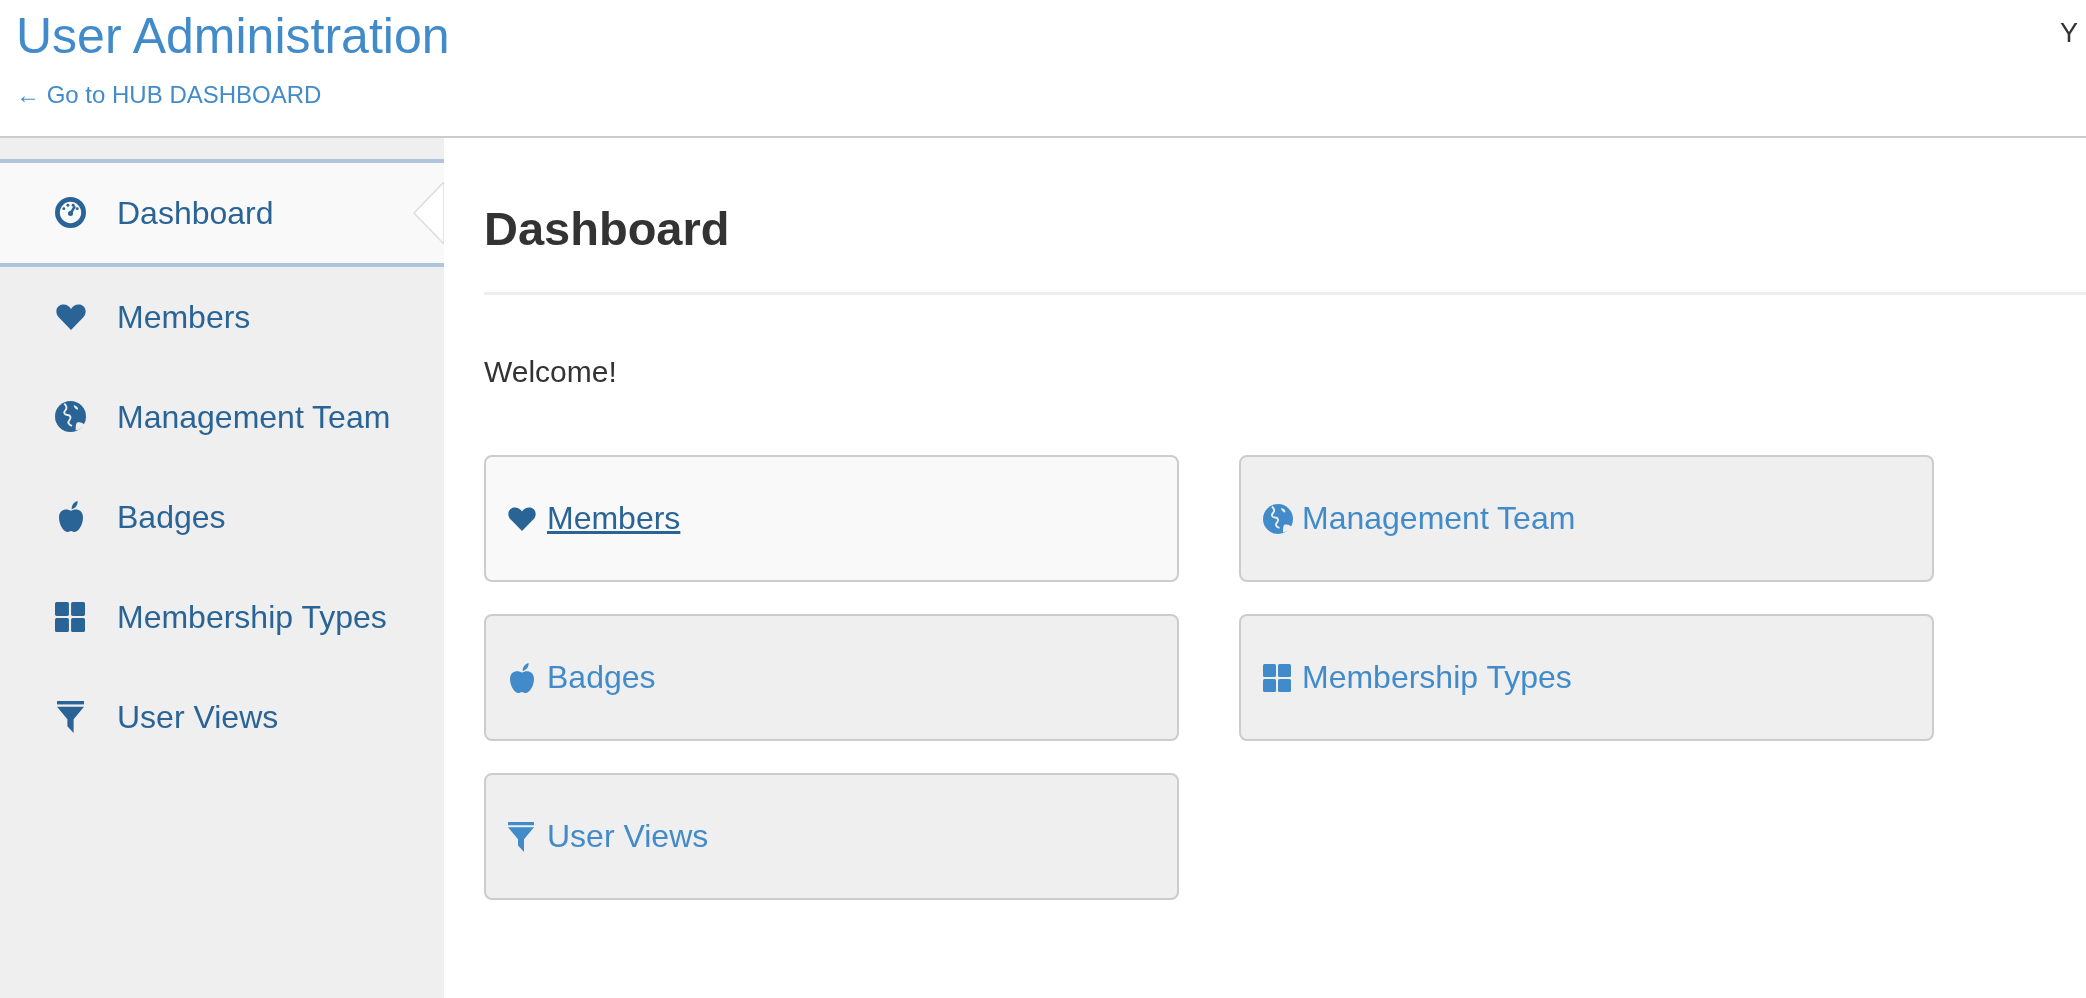 This screenshot has height=998, width=2086. Describe the element at coordinates (608, 837) in the screenshot. I see `shortcut-link: User Views` at that location.